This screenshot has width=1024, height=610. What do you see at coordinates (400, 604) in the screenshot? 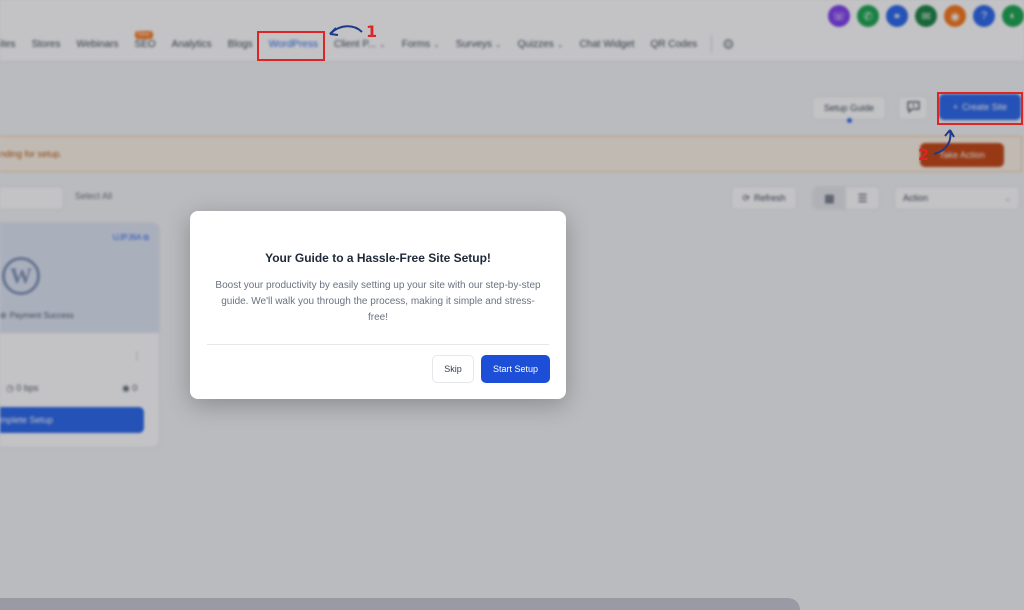
I see `bottom-scroll-shadow` at bounding box center [400, 604].